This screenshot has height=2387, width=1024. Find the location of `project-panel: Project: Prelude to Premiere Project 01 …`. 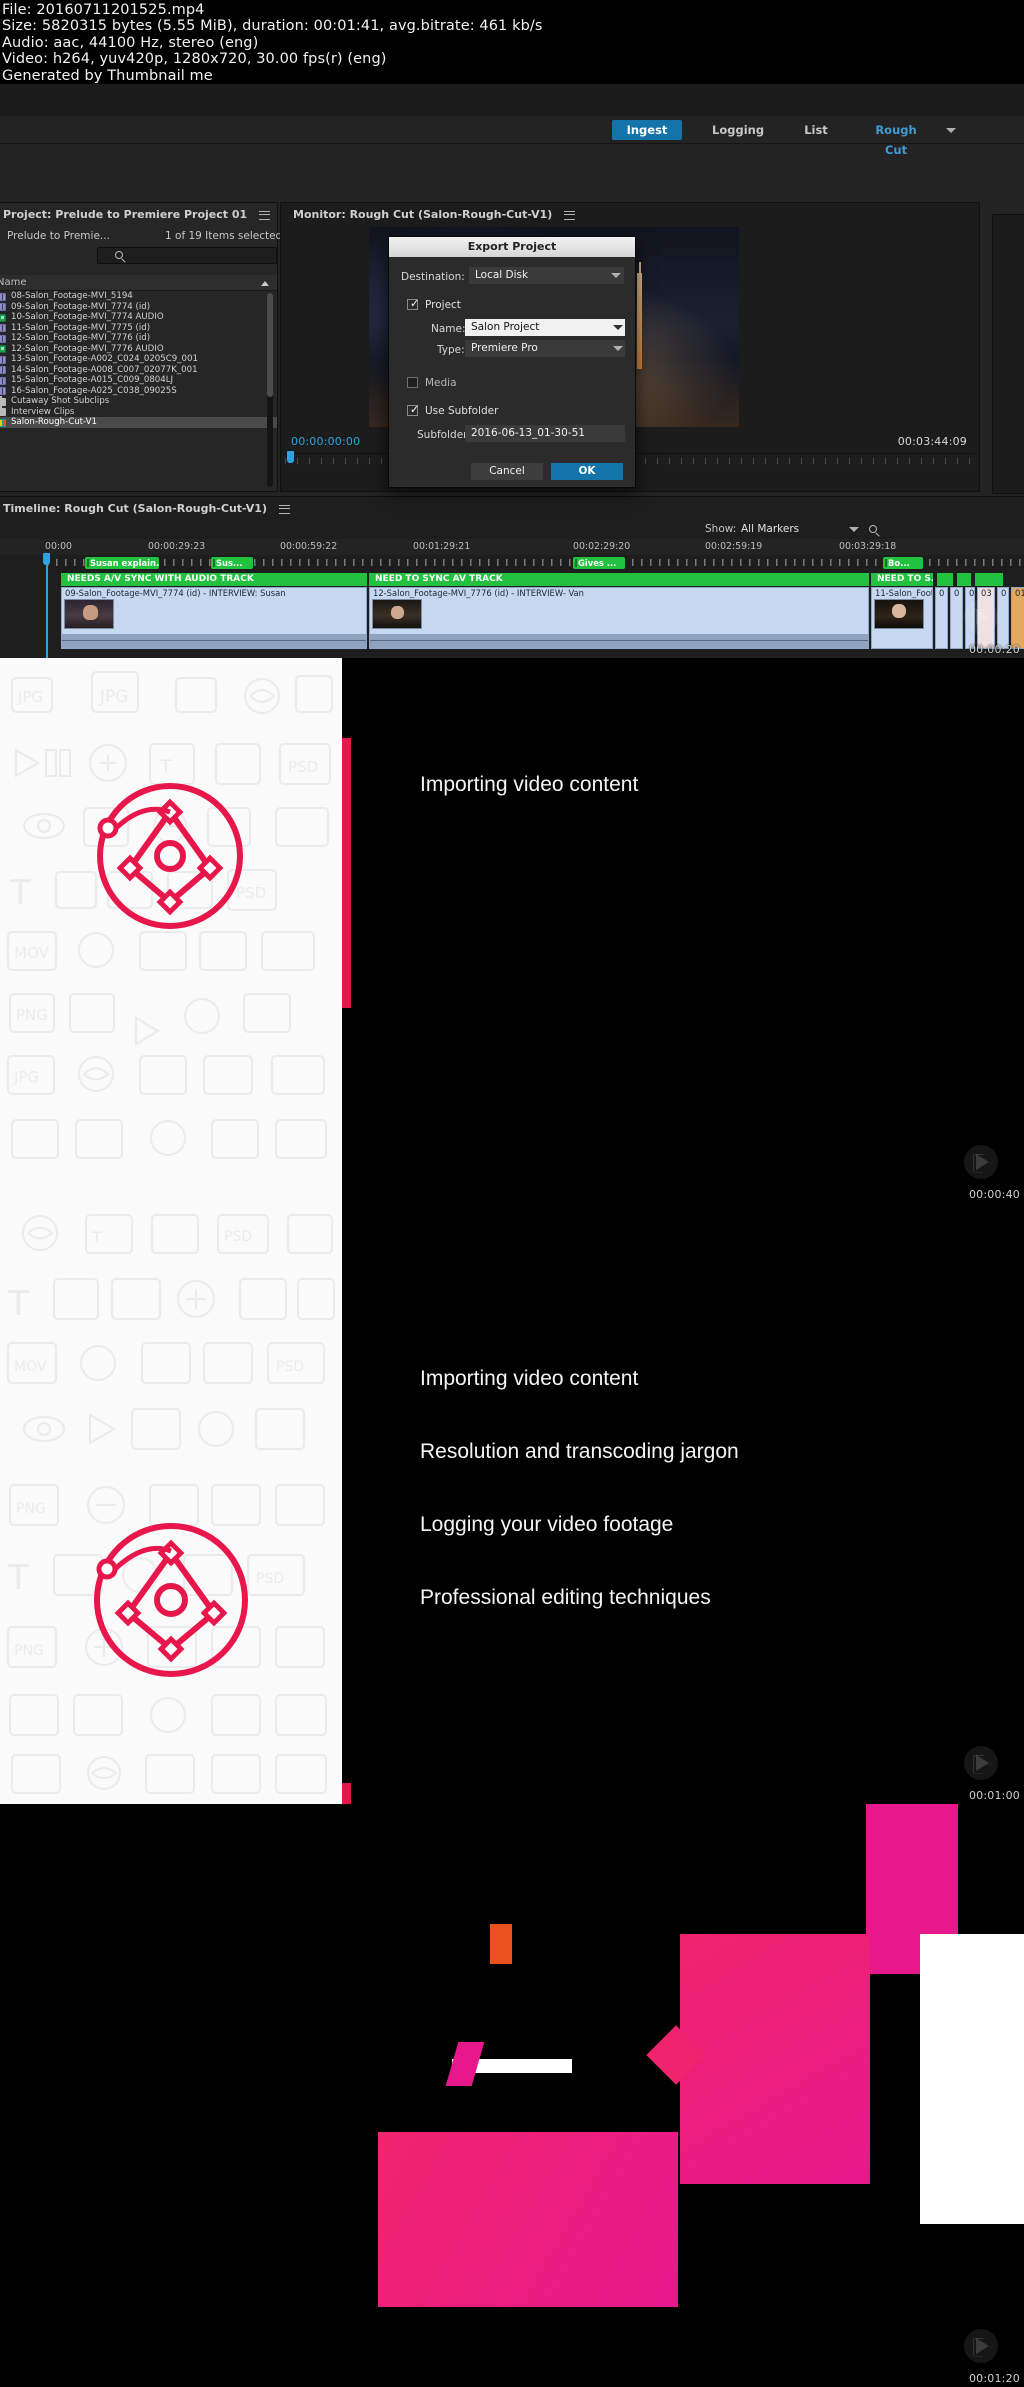

project-panel: Project: Prelude to Premiere Project 01 … is located at coordinates (141, 347).